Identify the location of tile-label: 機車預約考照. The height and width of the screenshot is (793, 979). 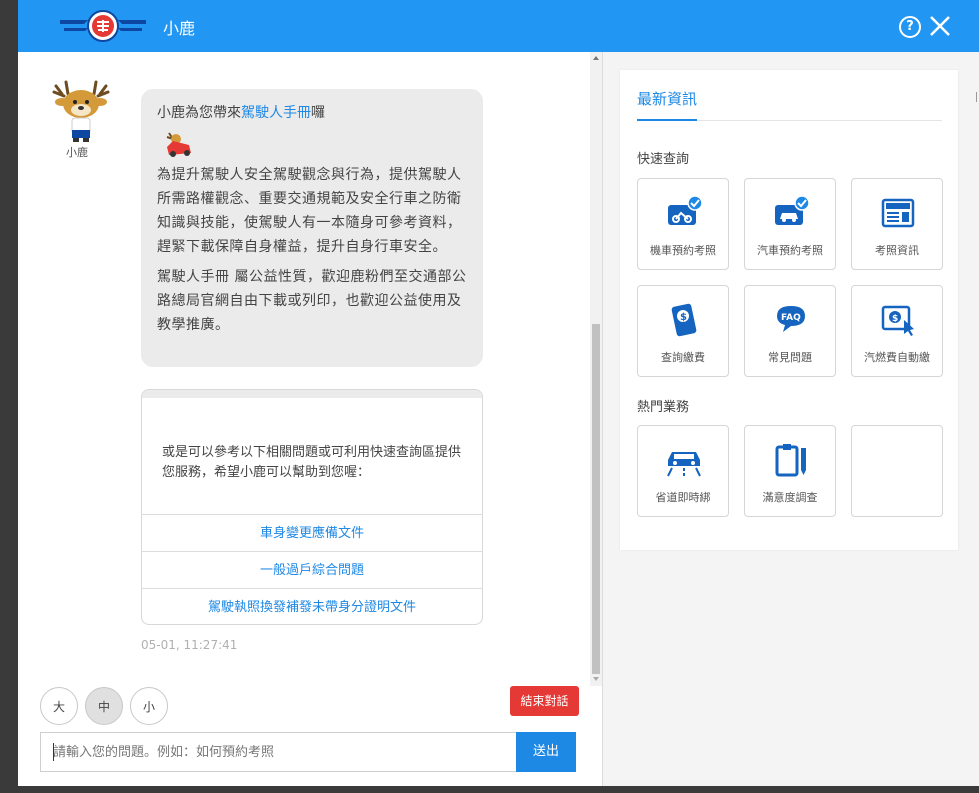
(683, 250).